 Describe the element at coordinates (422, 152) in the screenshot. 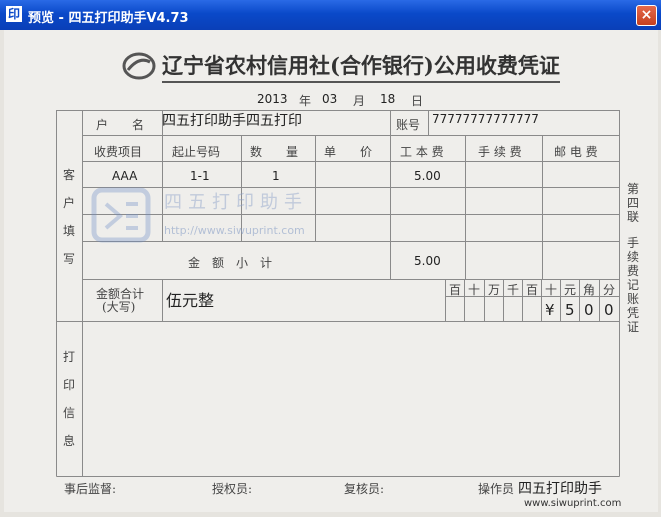

I see `header-cost: 工 本 费` at that location.